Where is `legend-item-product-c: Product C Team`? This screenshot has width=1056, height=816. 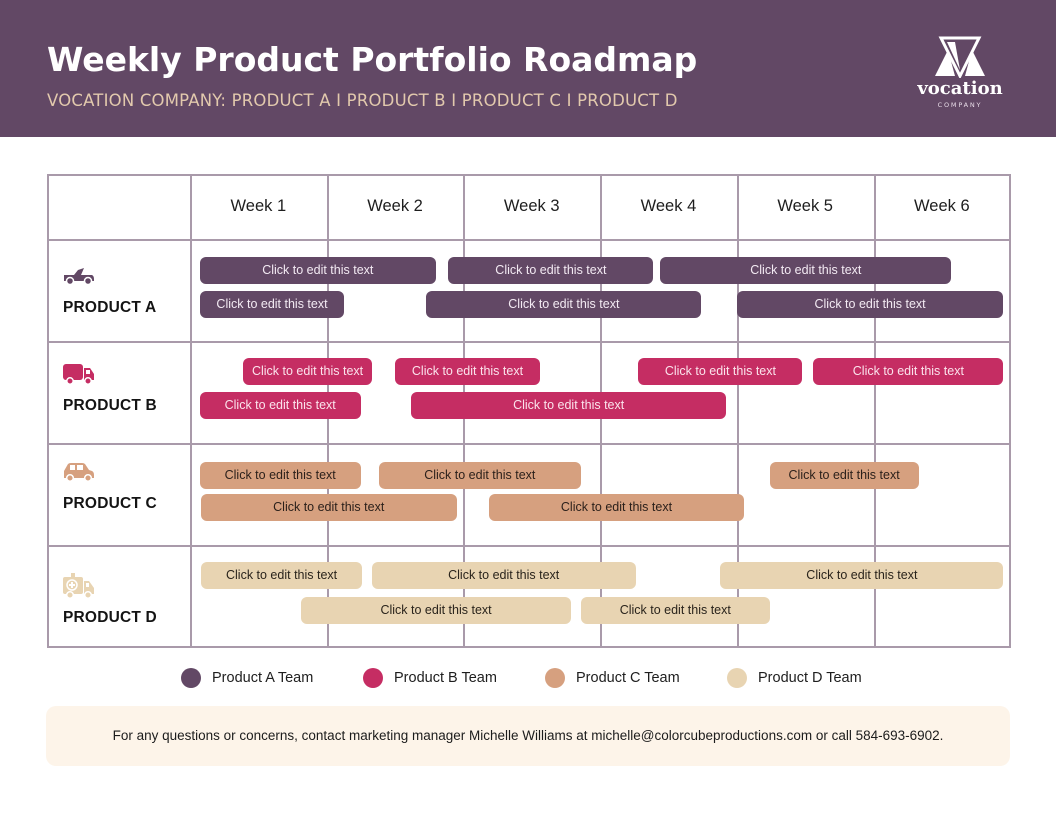
legend-item-product-c: Product C Team is located at coordinates (612, 678).